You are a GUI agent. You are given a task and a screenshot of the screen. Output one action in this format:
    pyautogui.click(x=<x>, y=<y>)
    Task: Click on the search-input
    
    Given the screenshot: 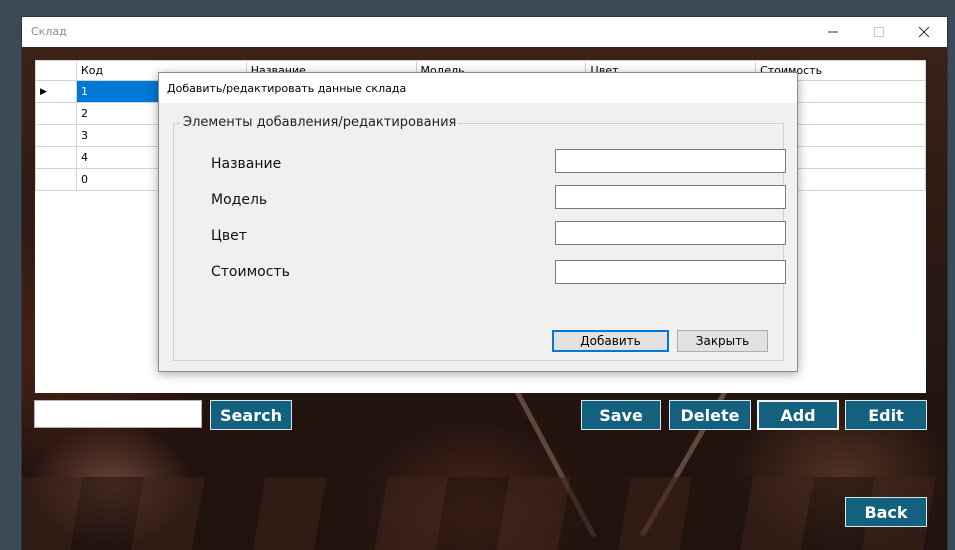 What is the action you would take?
    pyautogui.click(x=118, y=414)
    